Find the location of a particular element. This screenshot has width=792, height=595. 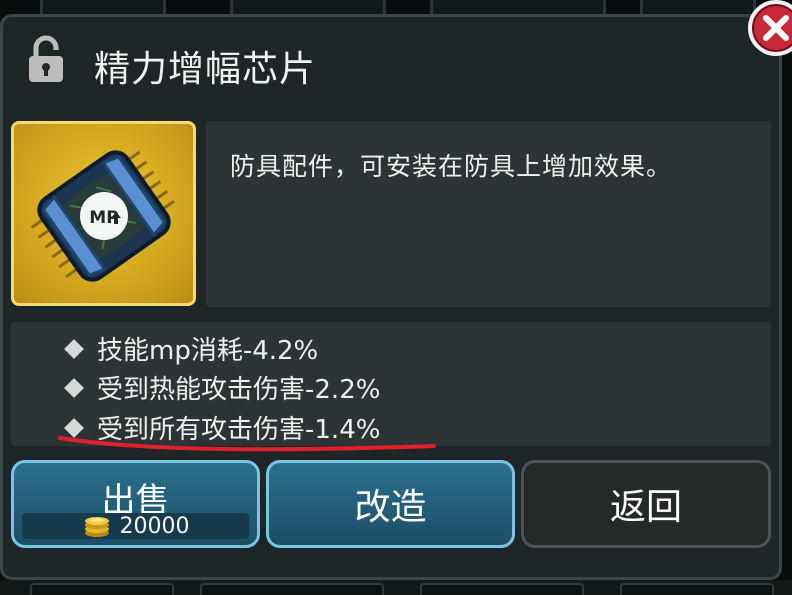

sell-button: 出售 20000 is located at coordinates (135, 504).